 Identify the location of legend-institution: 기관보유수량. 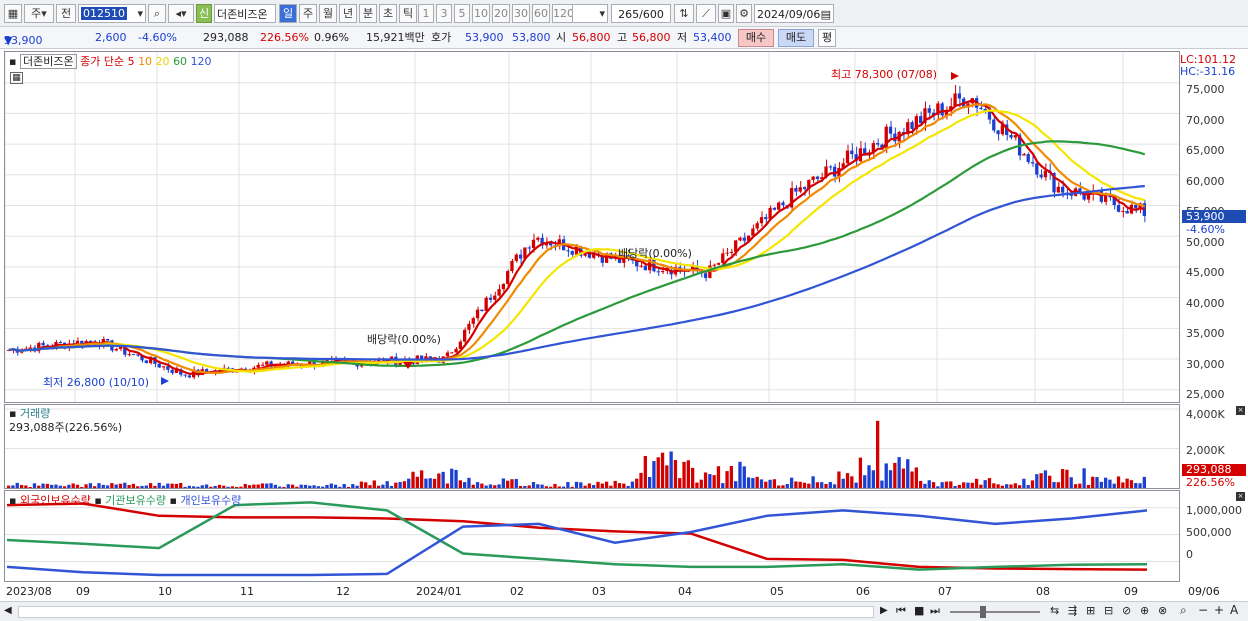
(136, 500).